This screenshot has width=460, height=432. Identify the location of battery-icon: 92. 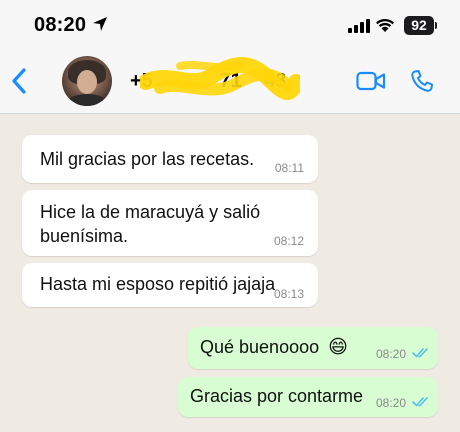
(419, 25).